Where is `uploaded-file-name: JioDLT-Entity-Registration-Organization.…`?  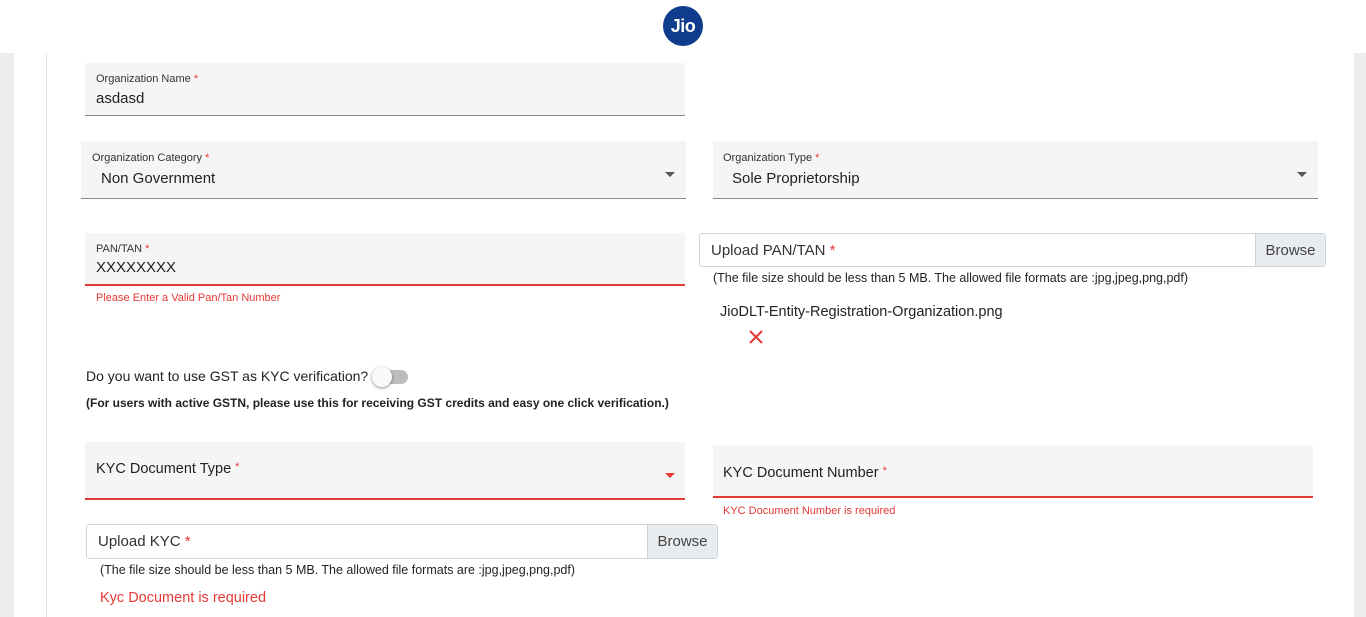
uploaded-file-name: JioDLT-Entity-Registration-Organization.… is located at coordinates (861, 312).